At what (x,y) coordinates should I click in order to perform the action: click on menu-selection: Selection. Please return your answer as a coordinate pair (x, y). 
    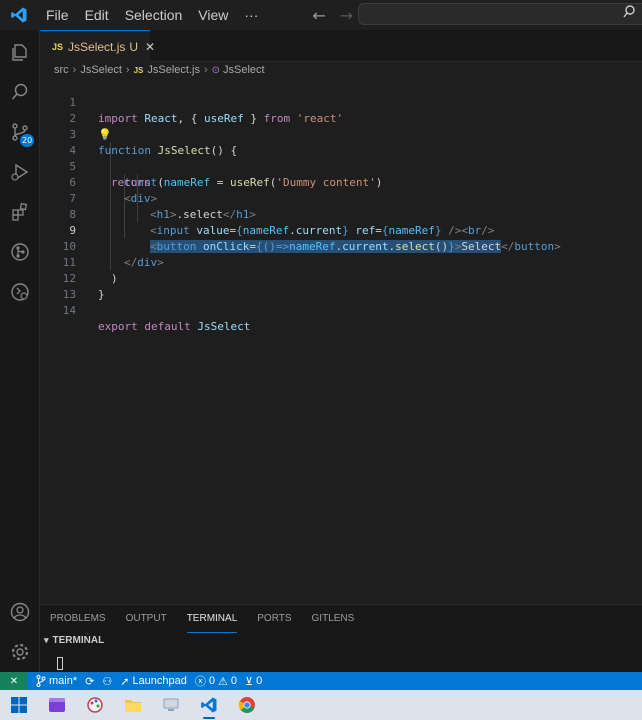
    Looking at the image, I should click on (154, 15).